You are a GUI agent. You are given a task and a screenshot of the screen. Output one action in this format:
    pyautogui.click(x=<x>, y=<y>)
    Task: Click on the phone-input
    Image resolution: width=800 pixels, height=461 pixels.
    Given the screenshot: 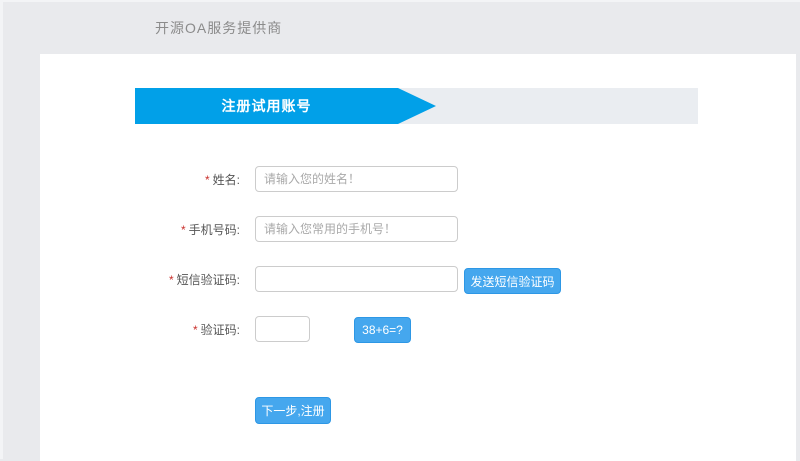 What is the action you would take?
    pyautogui.click(x=356, y=229)
    